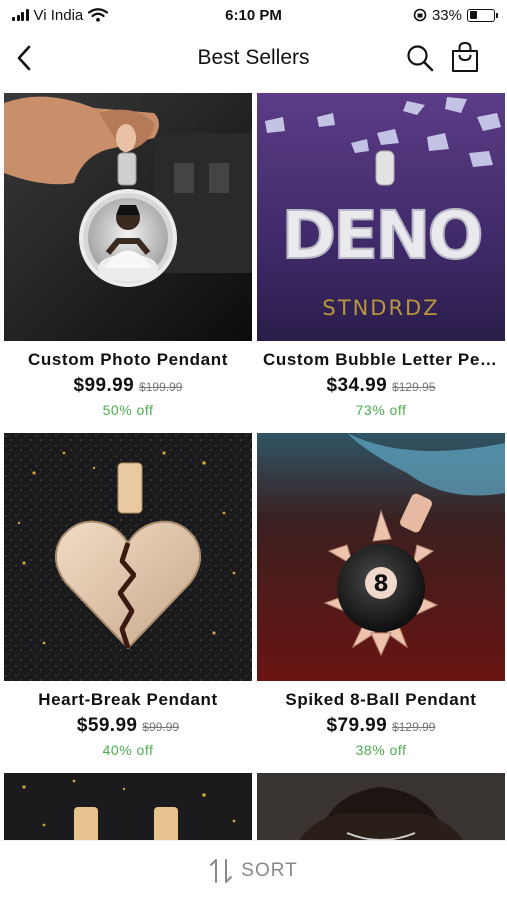  I want to click on image-text-deno: DENO, so click(380, 235).